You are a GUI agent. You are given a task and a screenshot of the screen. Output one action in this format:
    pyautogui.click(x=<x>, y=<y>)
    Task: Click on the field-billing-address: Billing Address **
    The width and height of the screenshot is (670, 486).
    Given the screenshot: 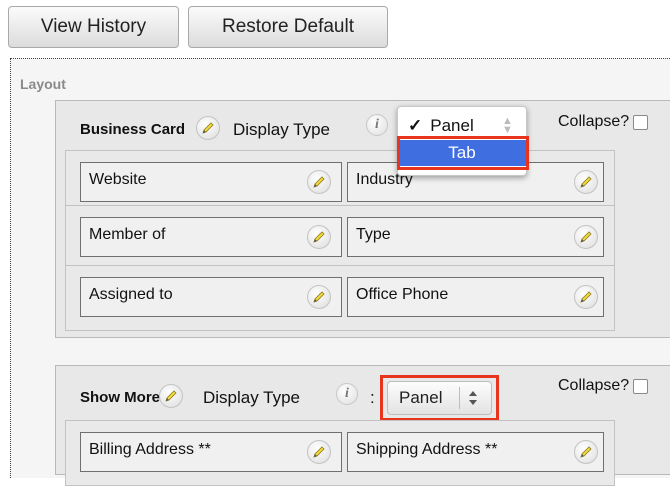 What is the action you would take?
    pyautogui.click(x=211, y=452)
    